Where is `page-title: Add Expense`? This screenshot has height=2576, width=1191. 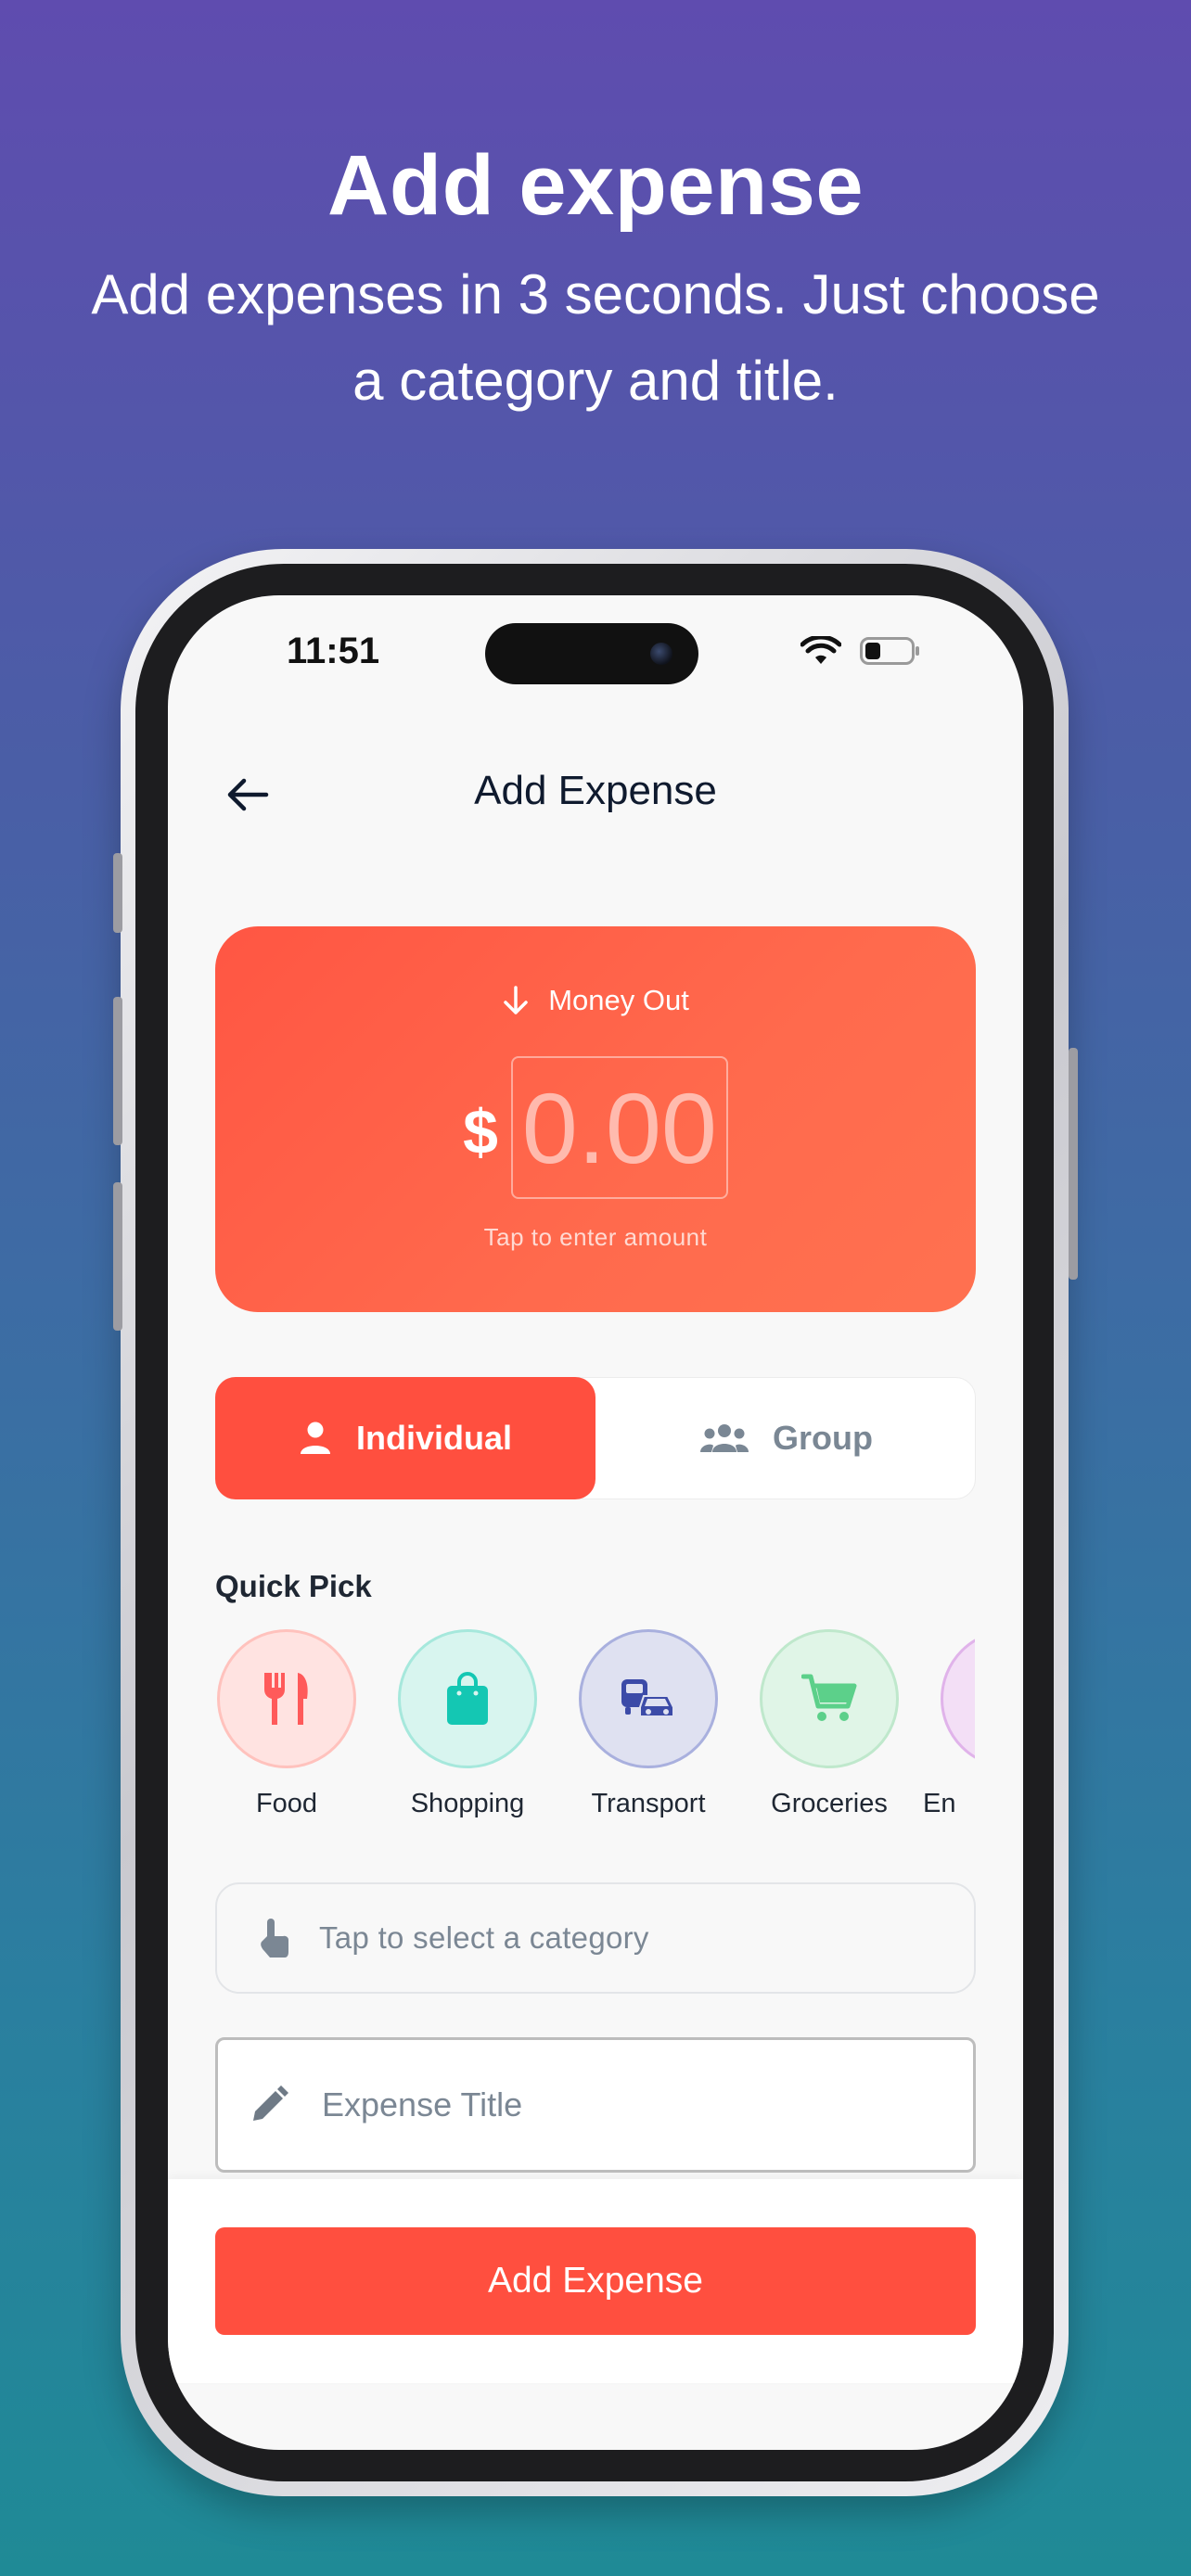
page-title: Add Expense is located at coordinates (595, 790).